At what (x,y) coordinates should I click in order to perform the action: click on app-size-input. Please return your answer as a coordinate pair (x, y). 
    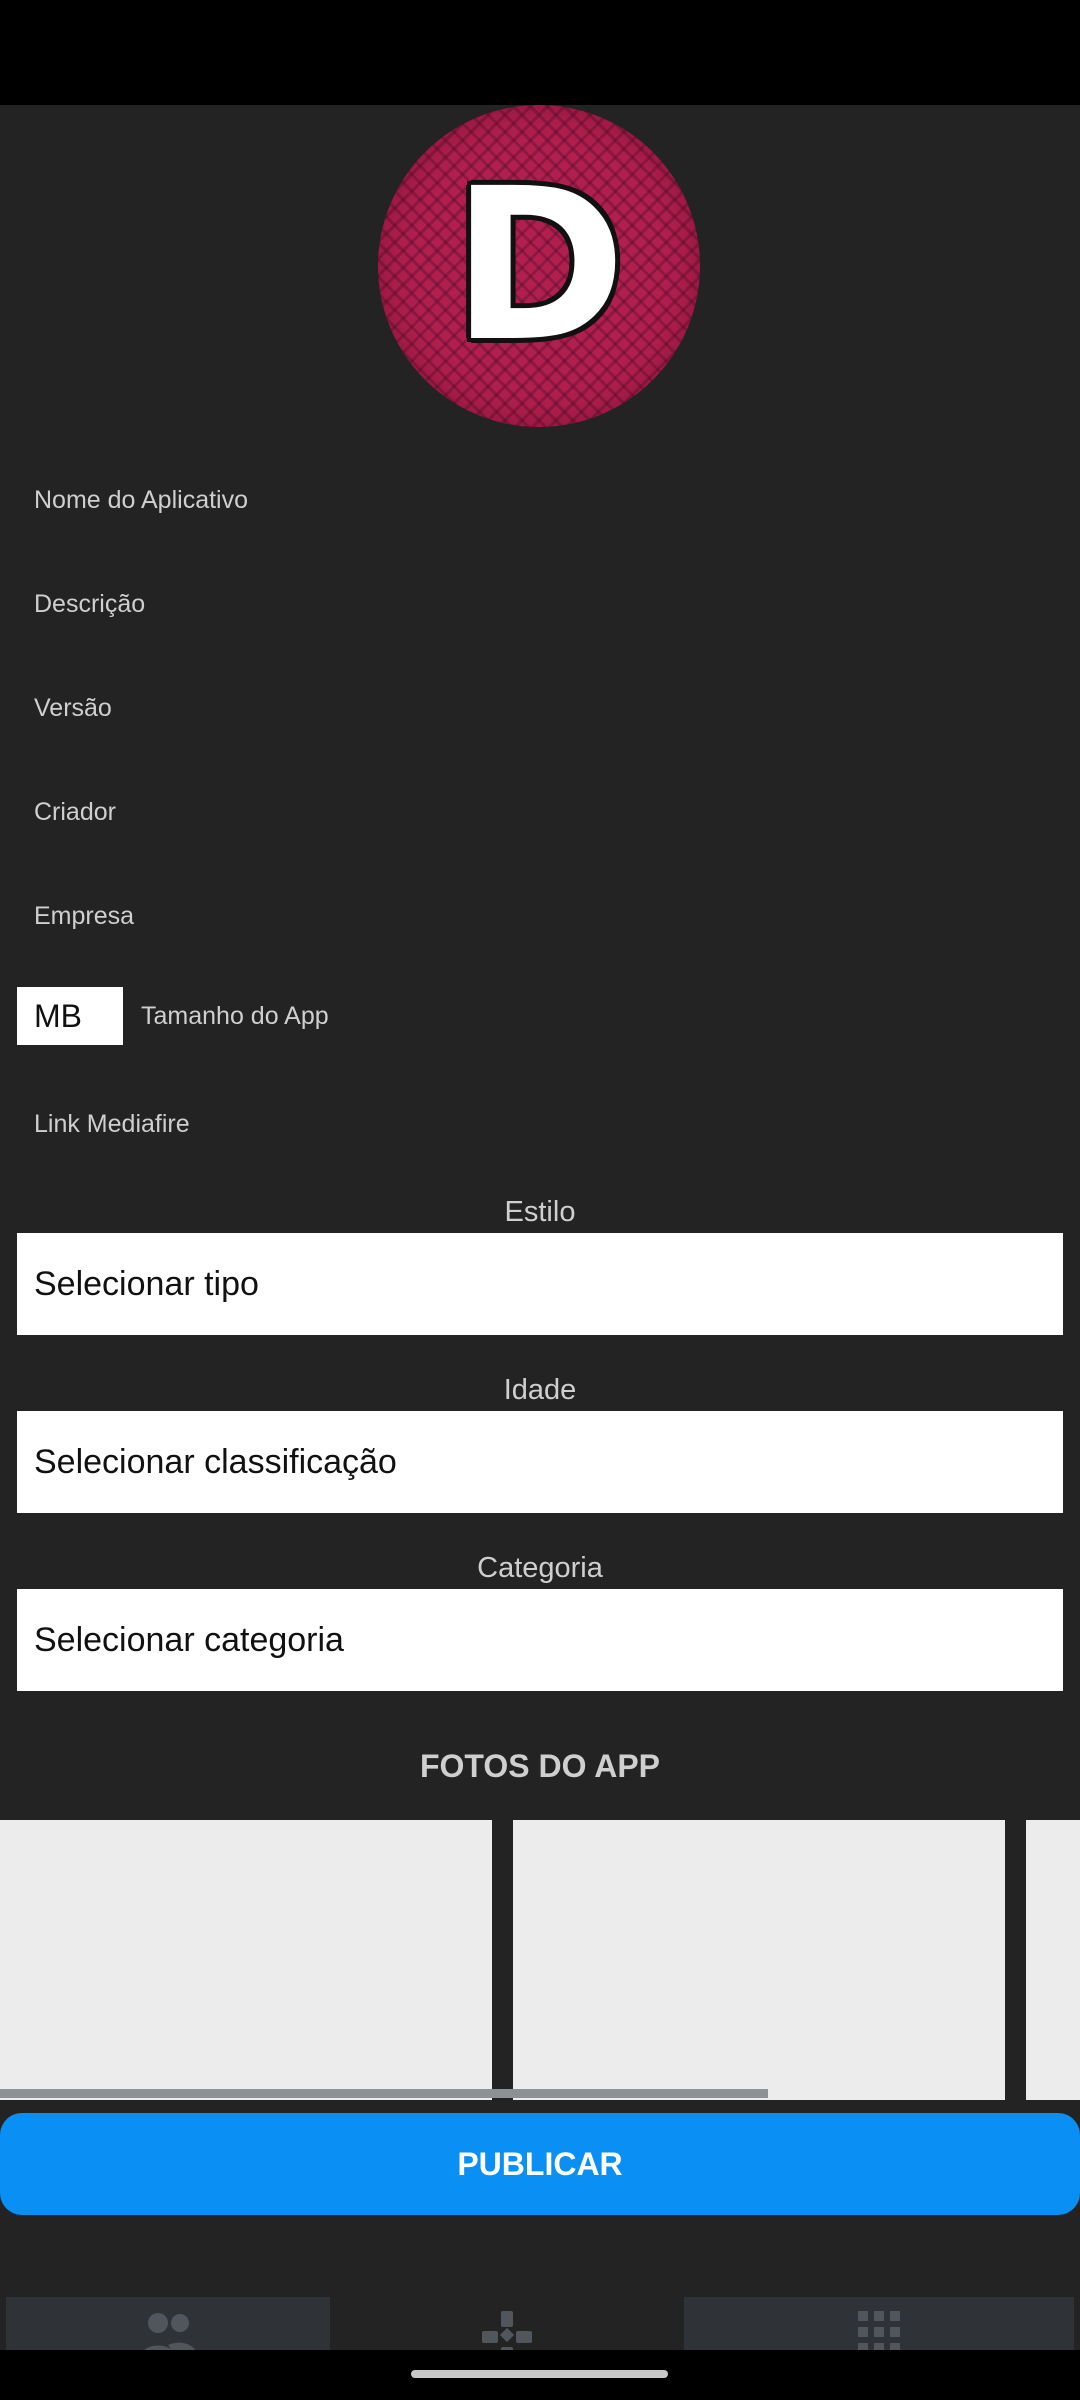
    Looking at the image, I should click on (591, 1016).